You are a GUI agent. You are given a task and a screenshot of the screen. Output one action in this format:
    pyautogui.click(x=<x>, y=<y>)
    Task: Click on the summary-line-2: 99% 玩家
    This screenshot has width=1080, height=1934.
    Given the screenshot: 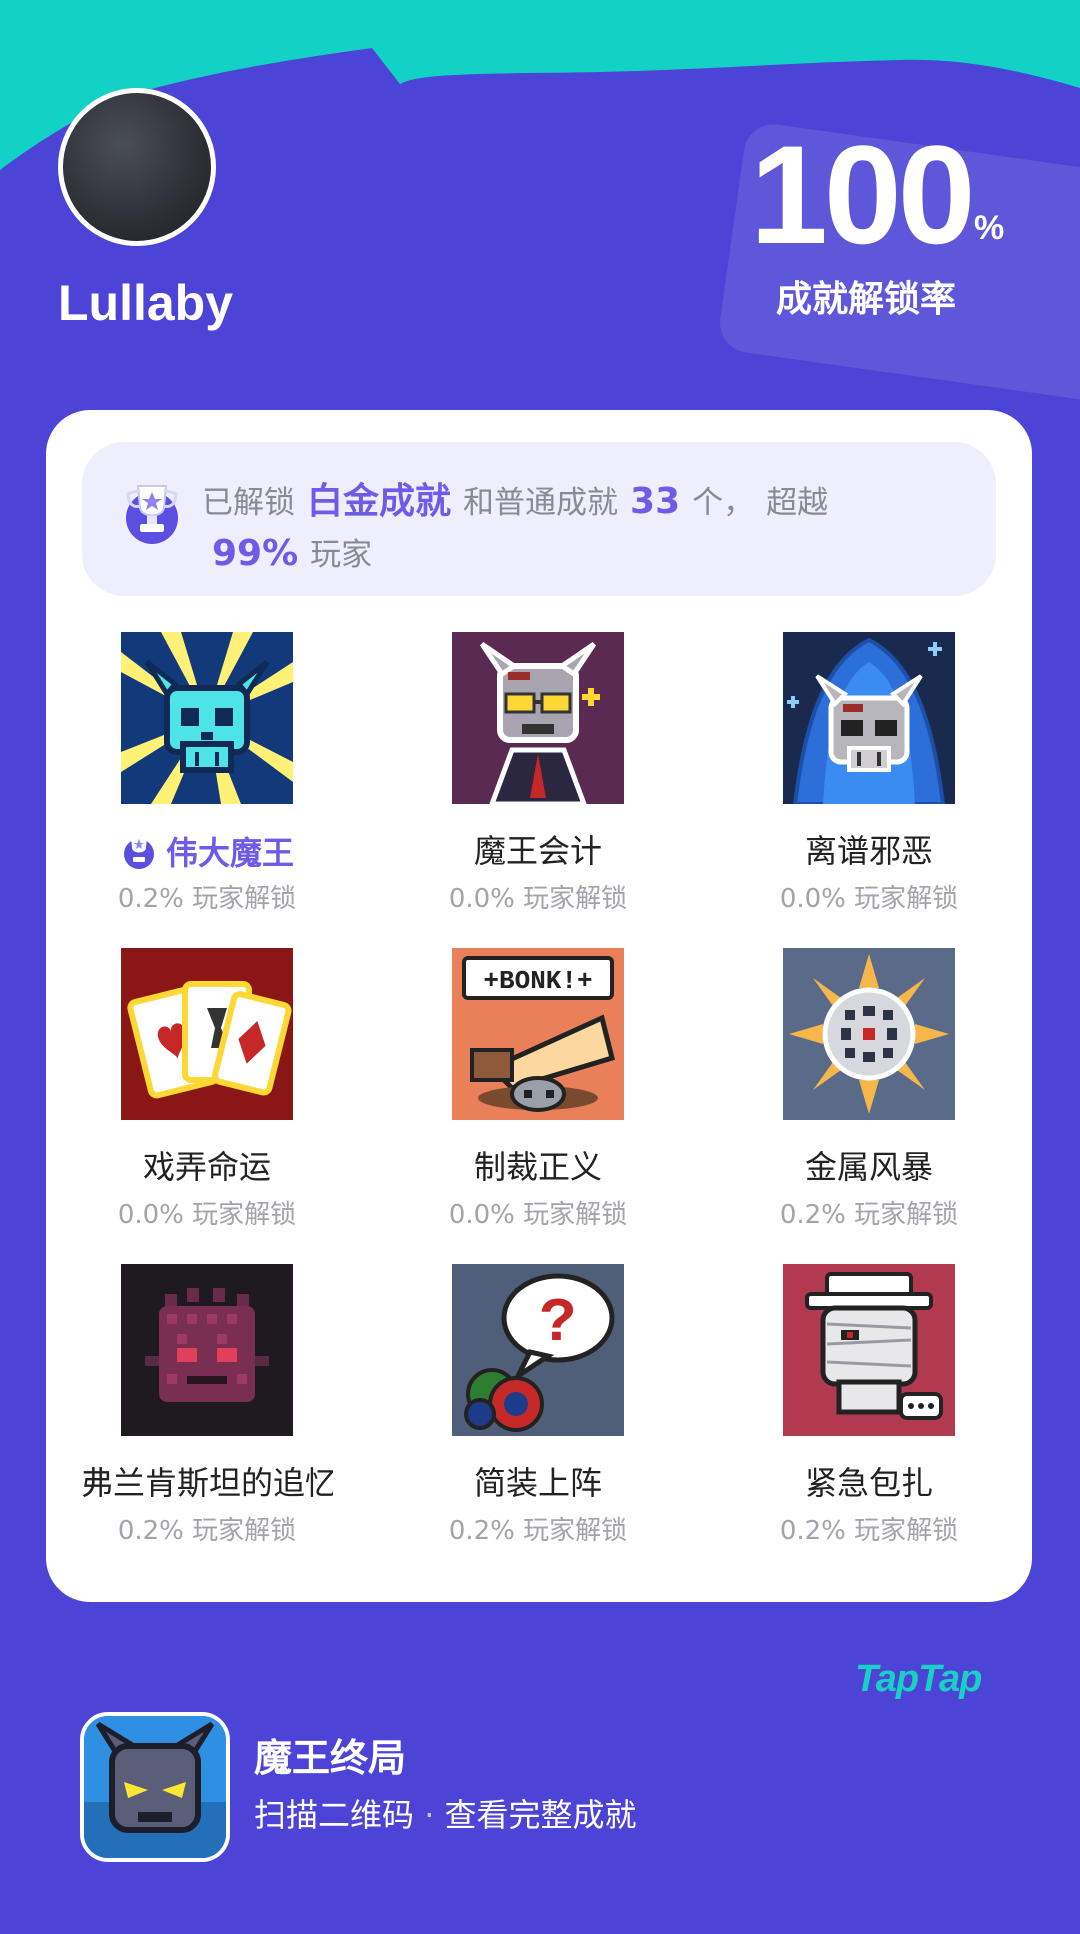 What is the action you would take?
    pyautogui.click(x=292, y=553)
    